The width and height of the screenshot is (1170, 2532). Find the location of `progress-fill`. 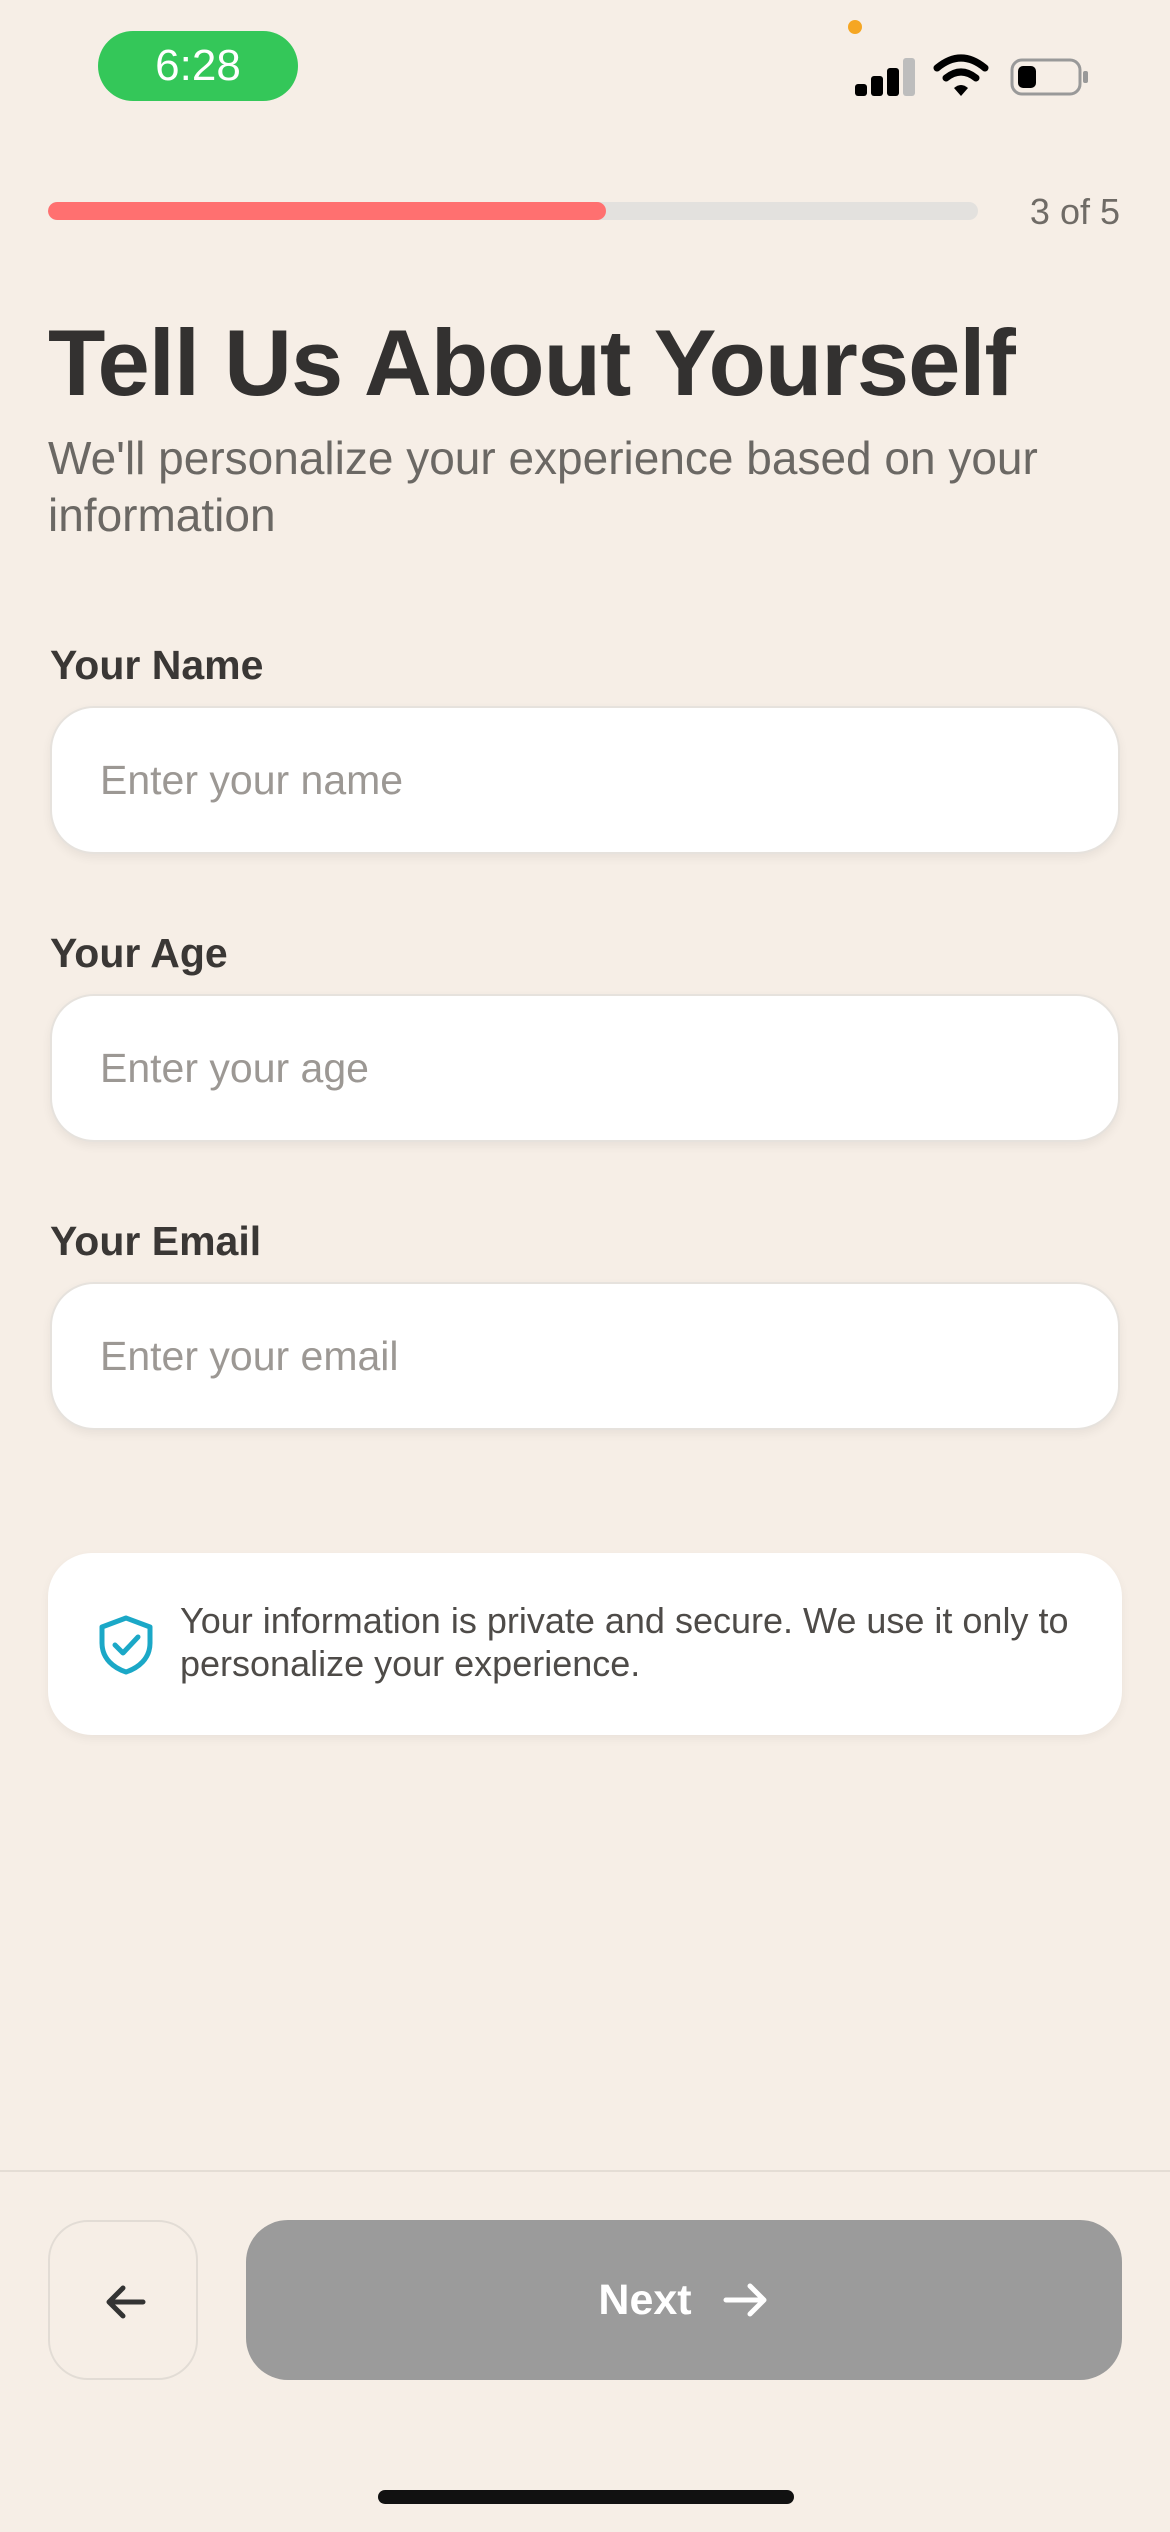

progress-fill is located at coordinates (327, 211).